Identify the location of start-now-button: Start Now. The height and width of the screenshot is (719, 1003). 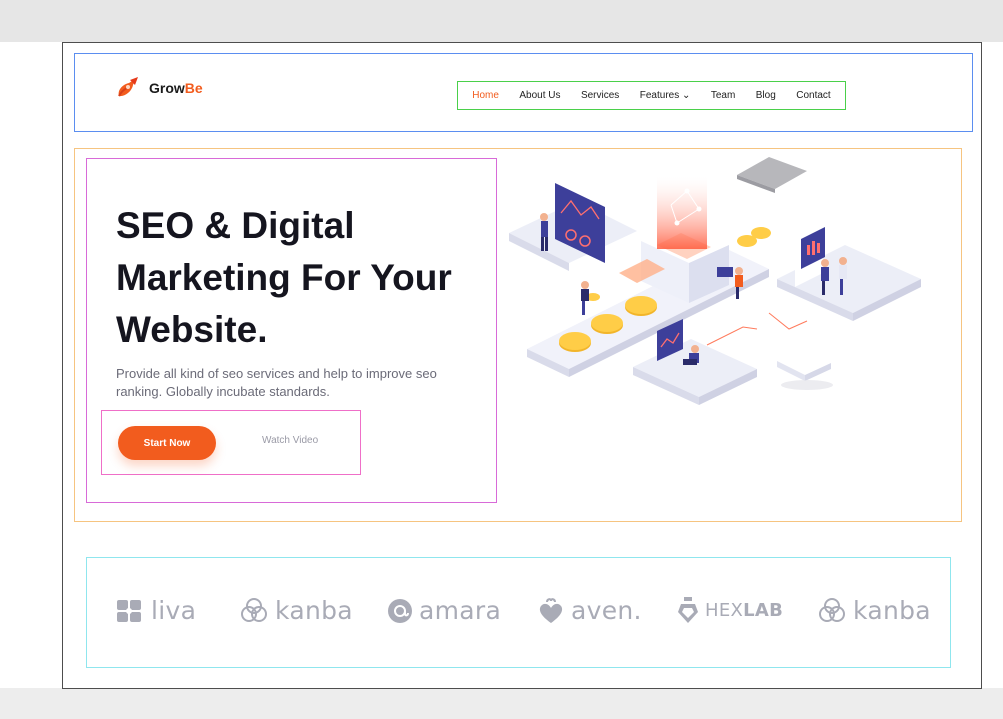
(167, 443).